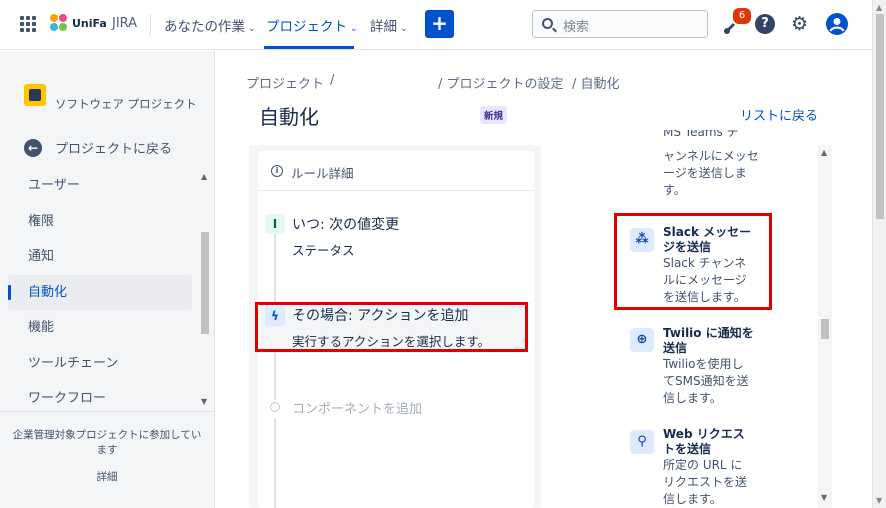 The width and height of the screenshot is (886, 508). What do you see at coordinates (687, 247) in the screenshot?
I see `slack-title-line: ジを送信` at bounding box center [687, 247].